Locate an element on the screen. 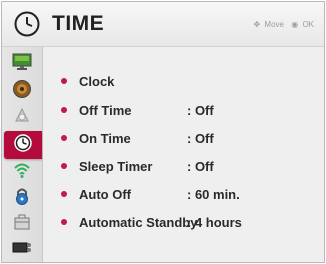 The height and width of the screenshot is (264, 326). menu-item-clock: Clock is located at coordinates (124, 81).